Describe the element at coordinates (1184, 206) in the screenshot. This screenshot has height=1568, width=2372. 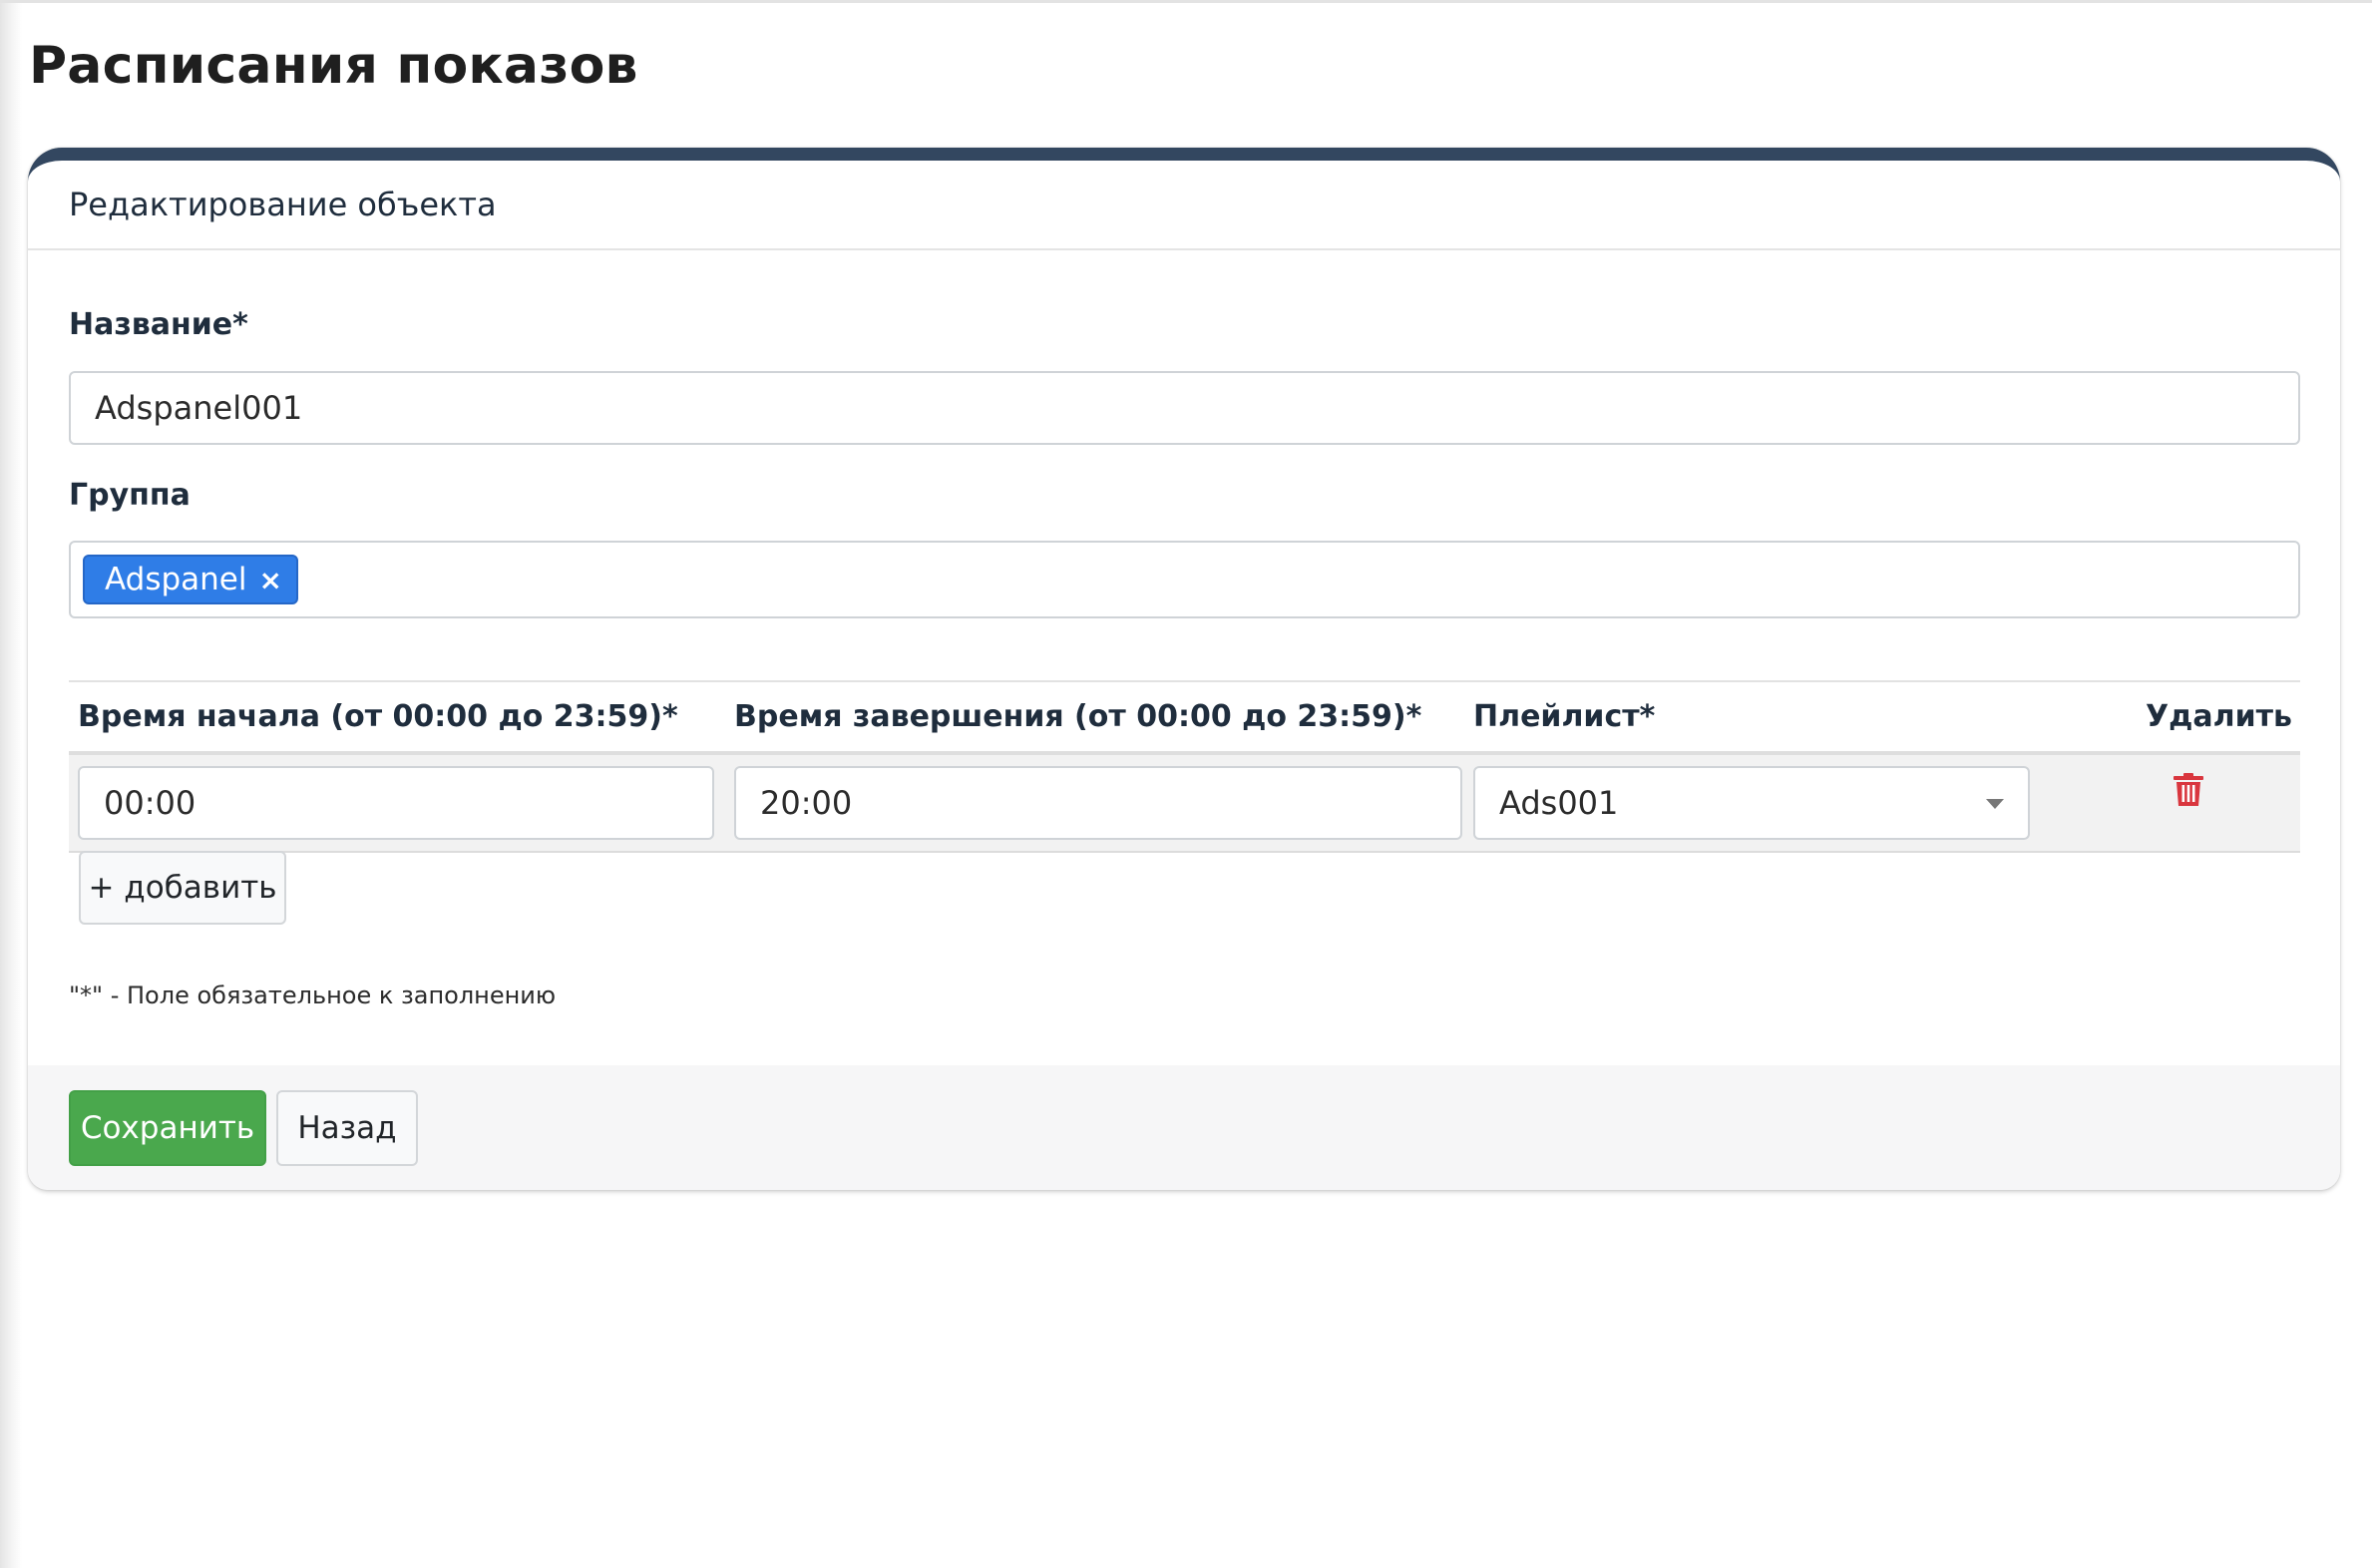
I see `card-header: Редактирование объекта` at that location.